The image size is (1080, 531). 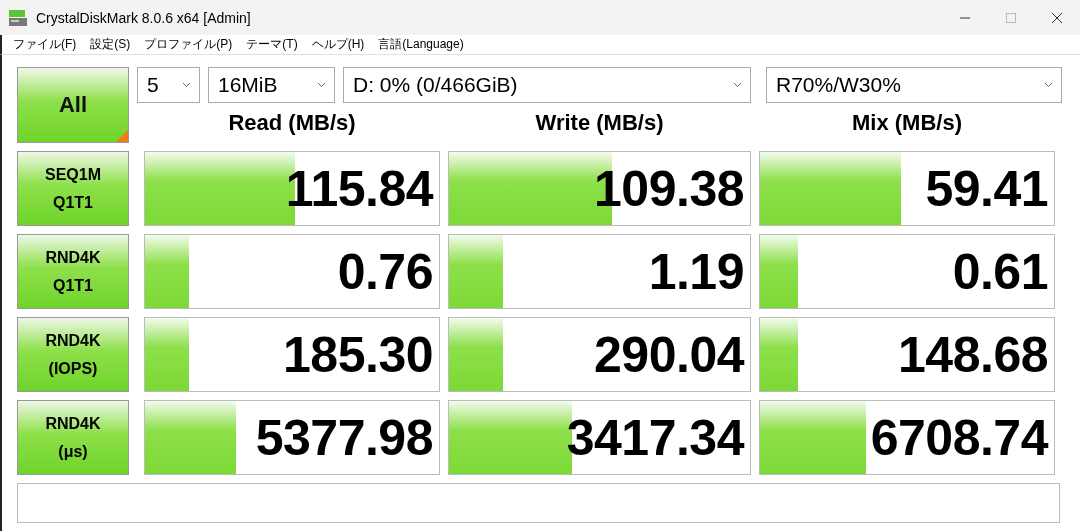 What do you see at coordinates (188, 44) in the screenshot?
I see `menu-item: プロファイル(P)` at bounding box center [188, 44].